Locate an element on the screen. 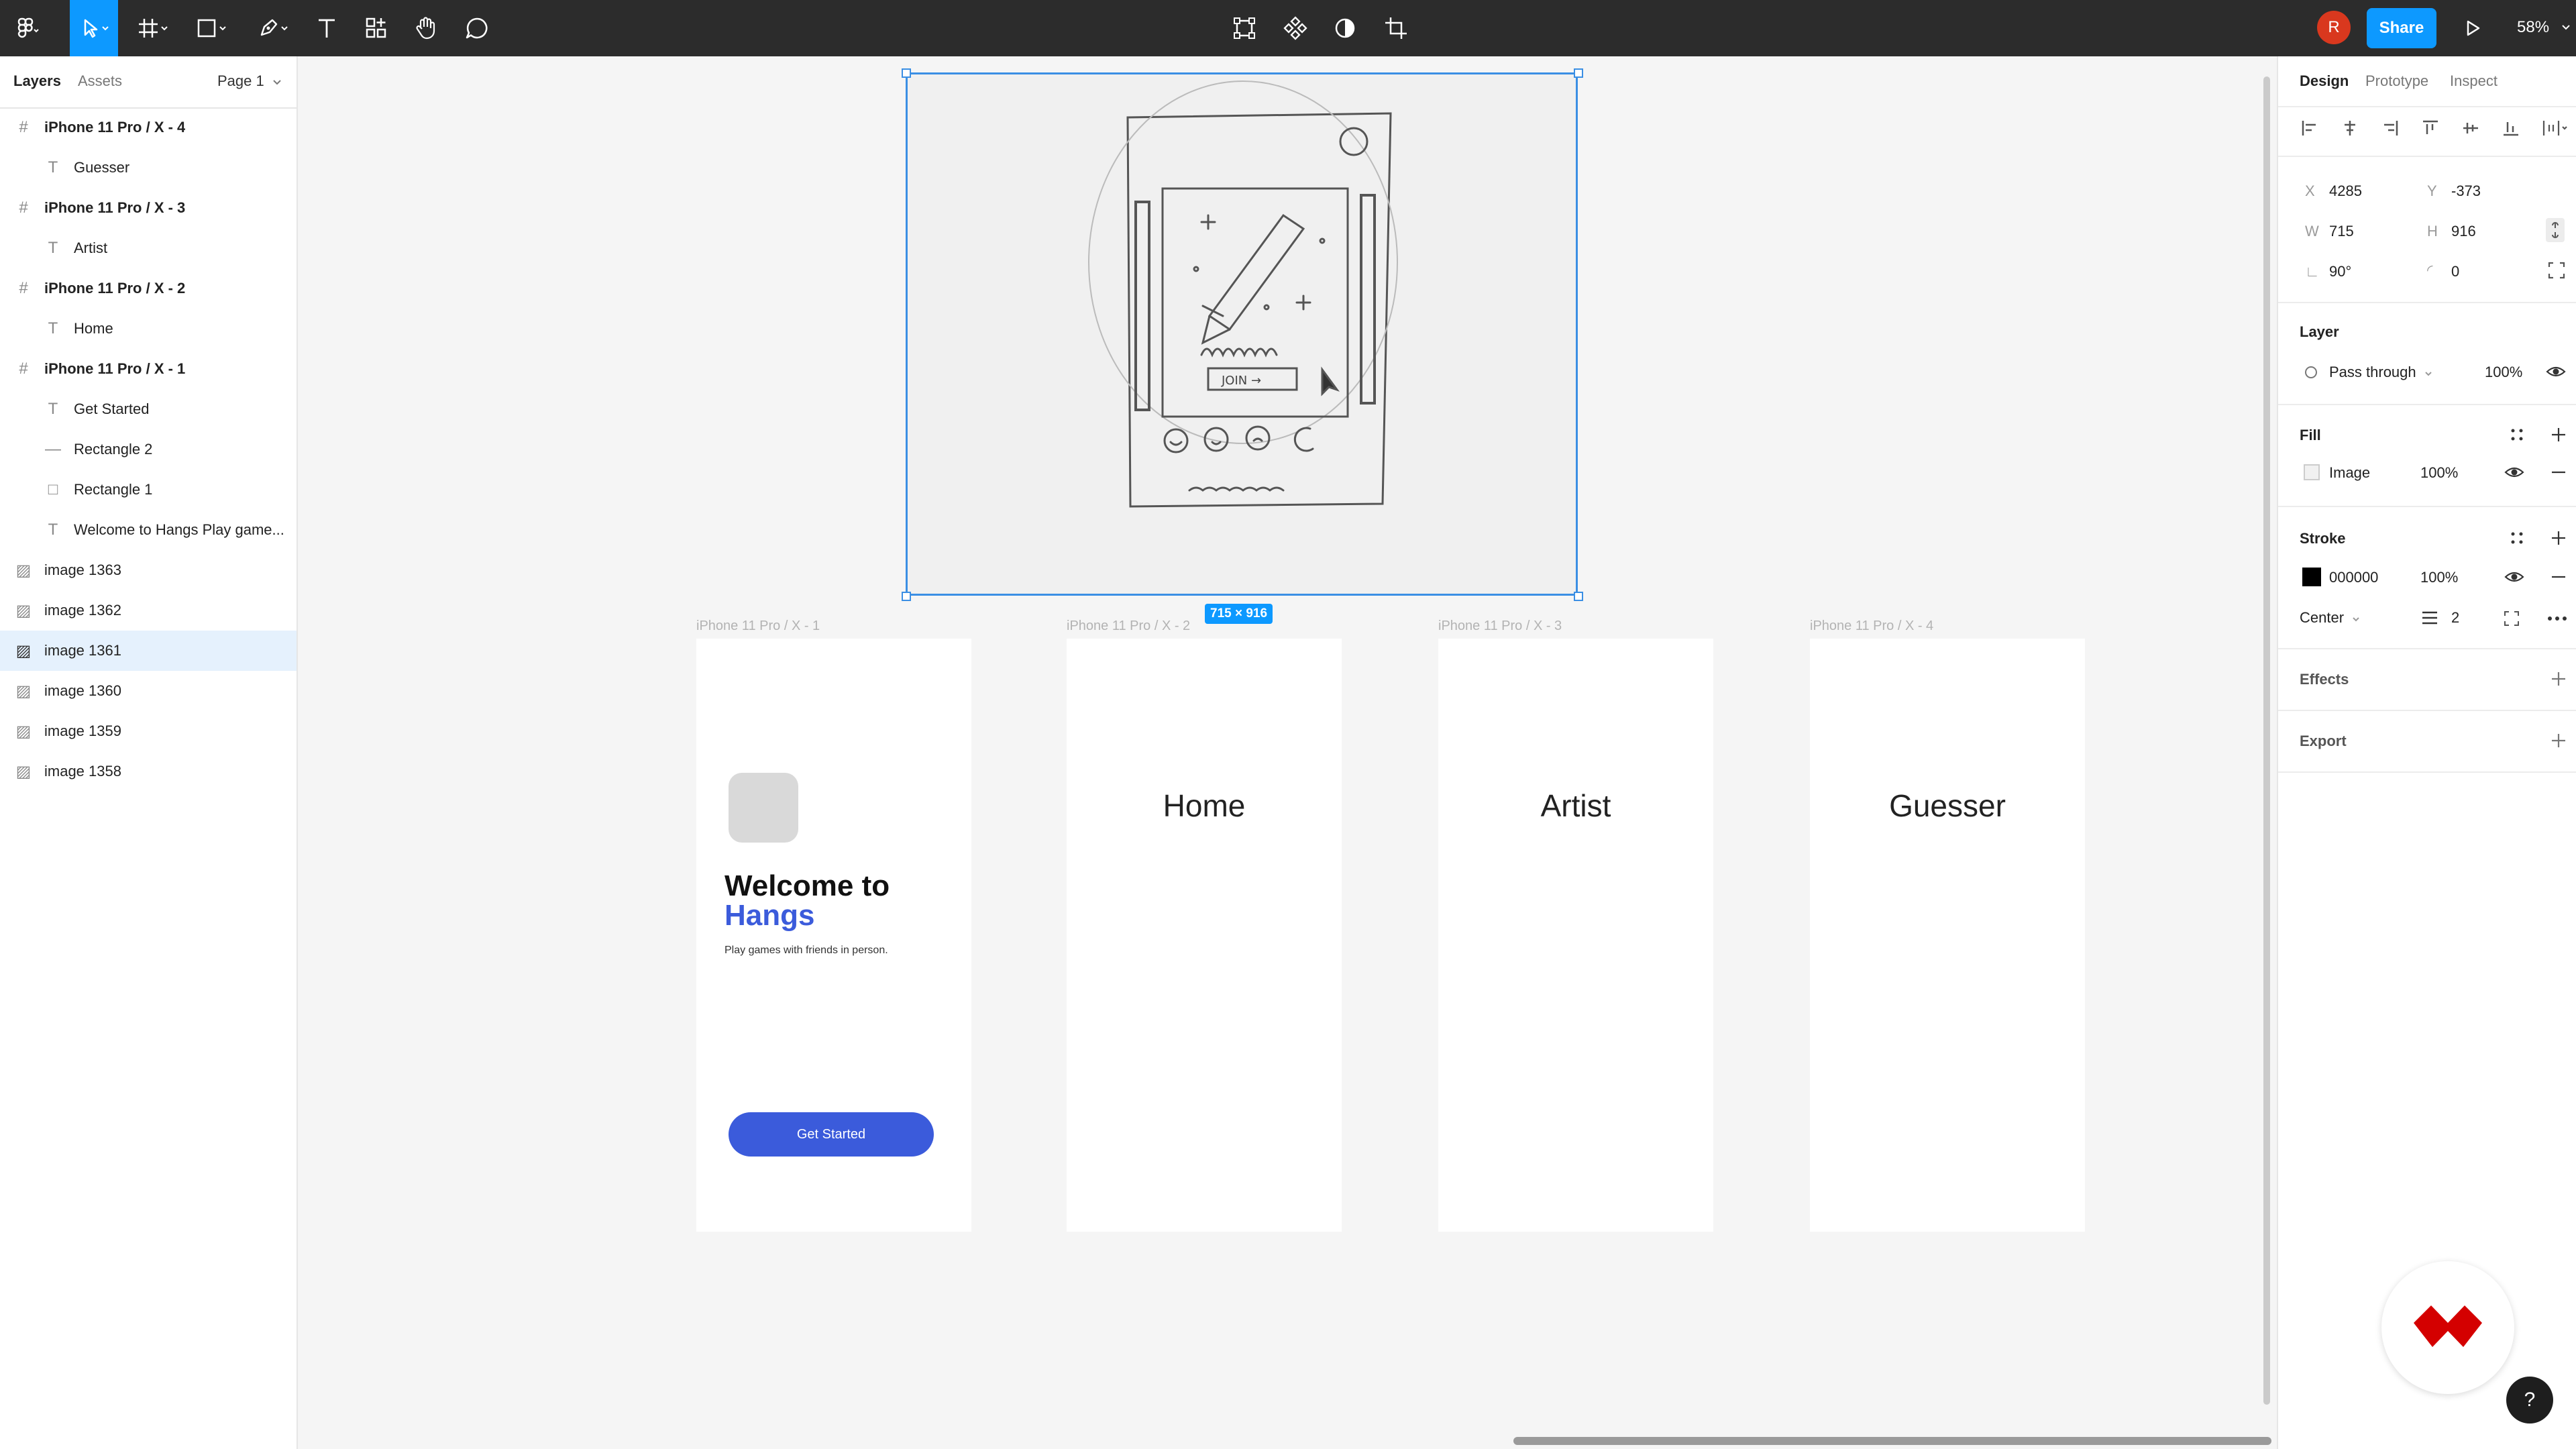 The height and width of the screenshot is (1449, 2576). frame-home: Home is located at coordinates (1204, 935).